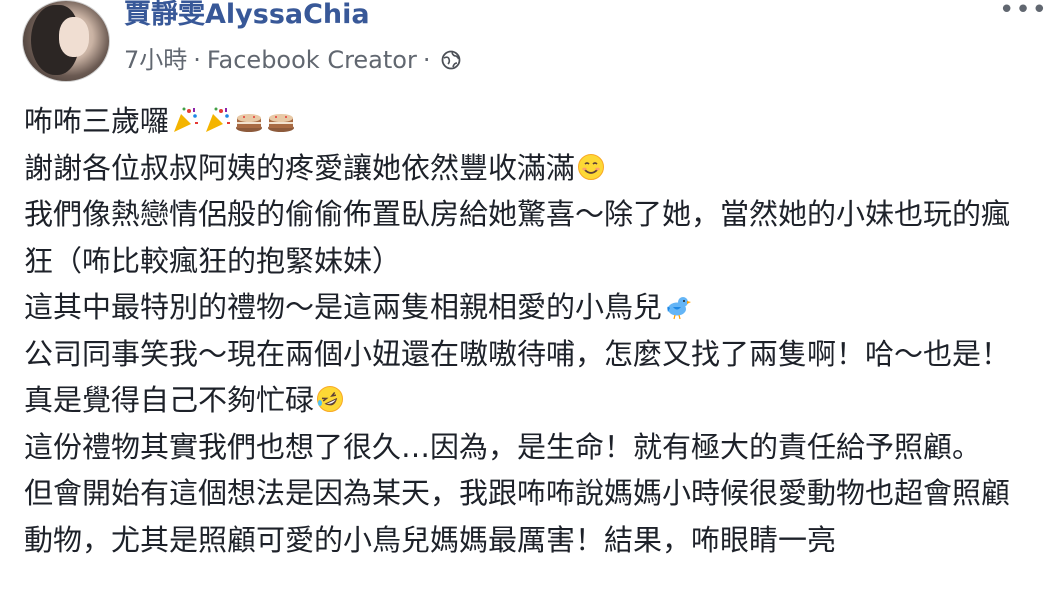  What do you see at coordinates (312, 60) in the screenshot?
I see `post-source: Facebook Creator` at bounding box center [312, 60].